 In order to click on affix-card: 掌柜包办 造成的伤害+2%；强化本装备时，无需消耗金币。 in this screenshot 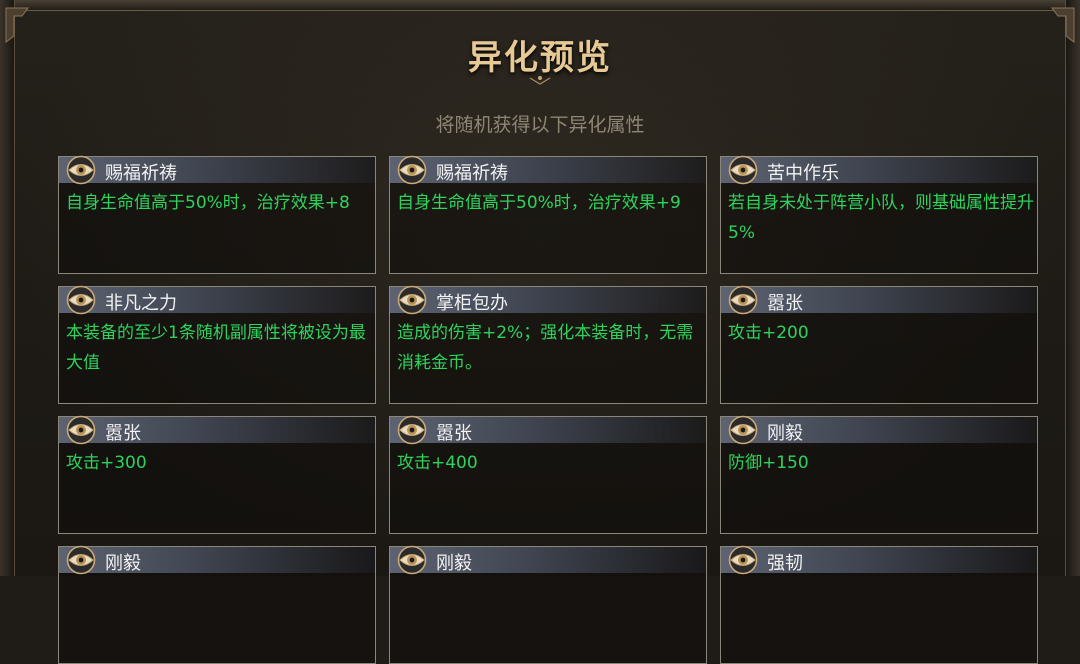, I will do `click(548, 344)`.